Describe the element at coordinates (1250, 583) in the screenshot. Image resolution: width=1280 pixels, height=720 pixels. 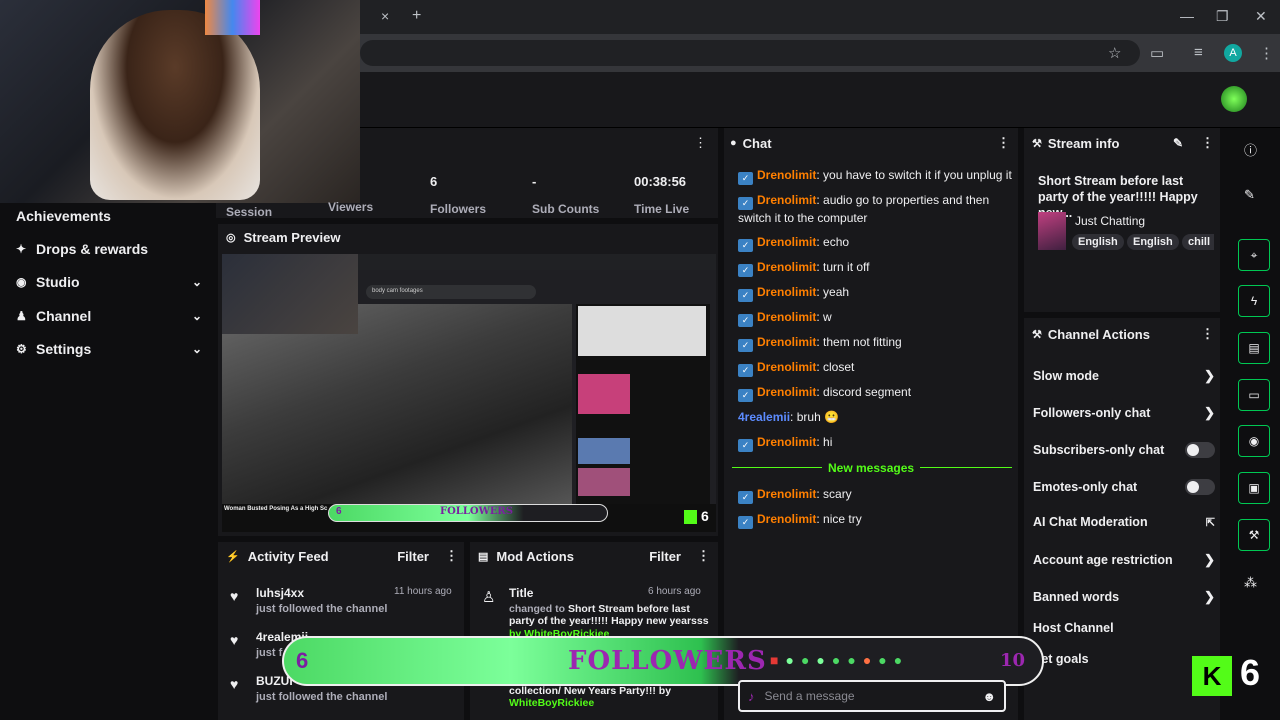
I see `share-icon: ⁂` at that location.